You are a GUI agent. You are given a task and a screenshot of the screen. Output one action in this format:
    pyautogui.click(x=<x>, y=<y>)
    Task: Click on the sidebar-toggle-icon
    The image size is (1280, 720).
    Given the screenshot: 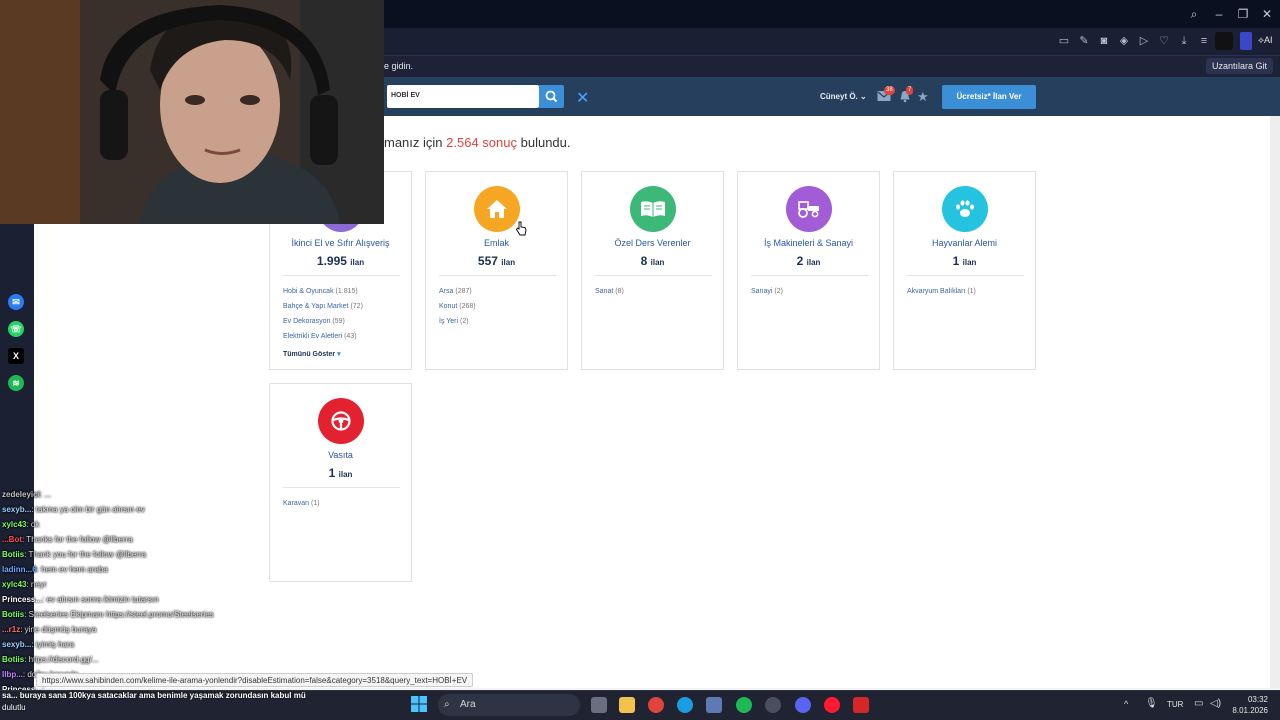 What is the action you would take?
    pyautogui.click(x=1246, y=41)
    